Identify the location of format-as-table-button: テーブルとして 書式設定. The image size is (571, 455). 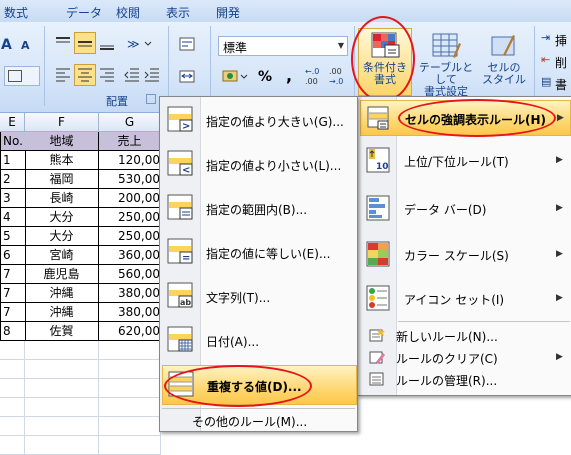
(446, 63).